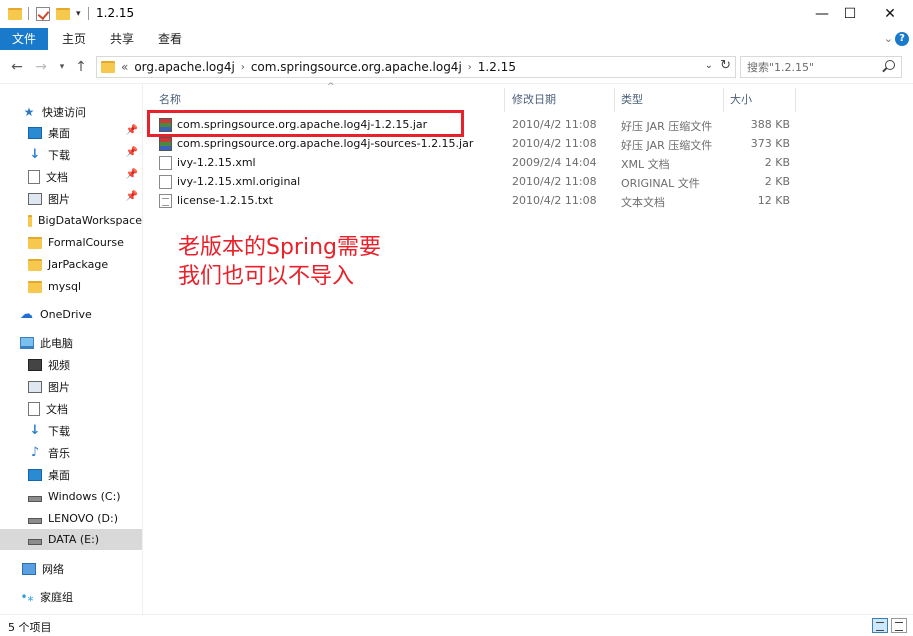 This screenshot has width=913, height=636. Describe the element at coordinates (62, 67) in the screenshot. I see `recent-locations-button: ▾` at that location.